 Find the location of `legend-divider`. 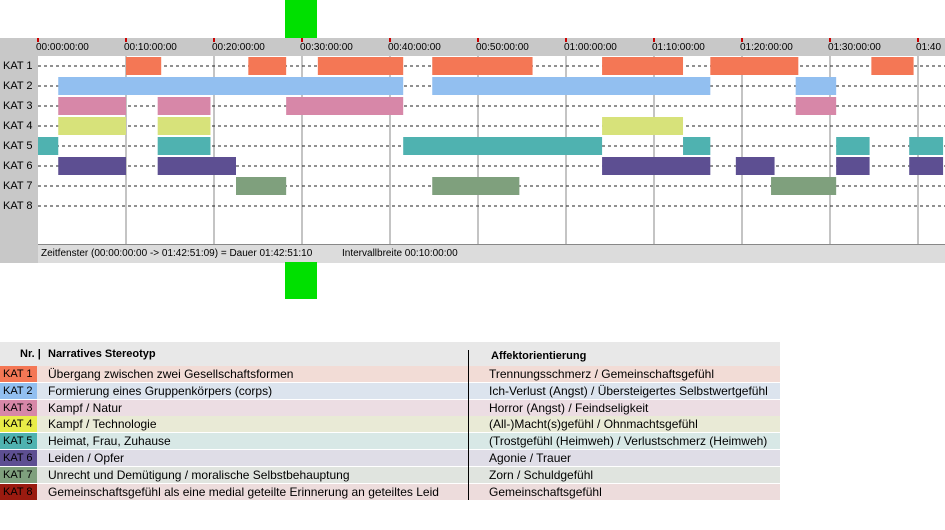

legend-divider is located at coordinates (468, 425).